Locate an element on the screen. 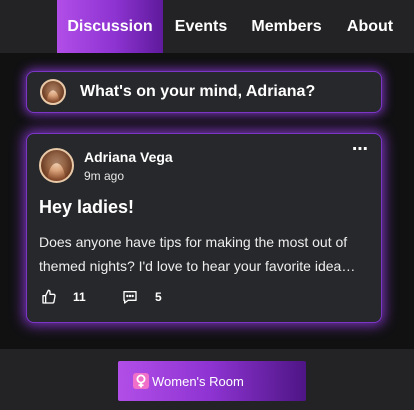 The image size is (414, 410). post-composer: What's on your mind, Adriana? is located at coordinates (204, 92).